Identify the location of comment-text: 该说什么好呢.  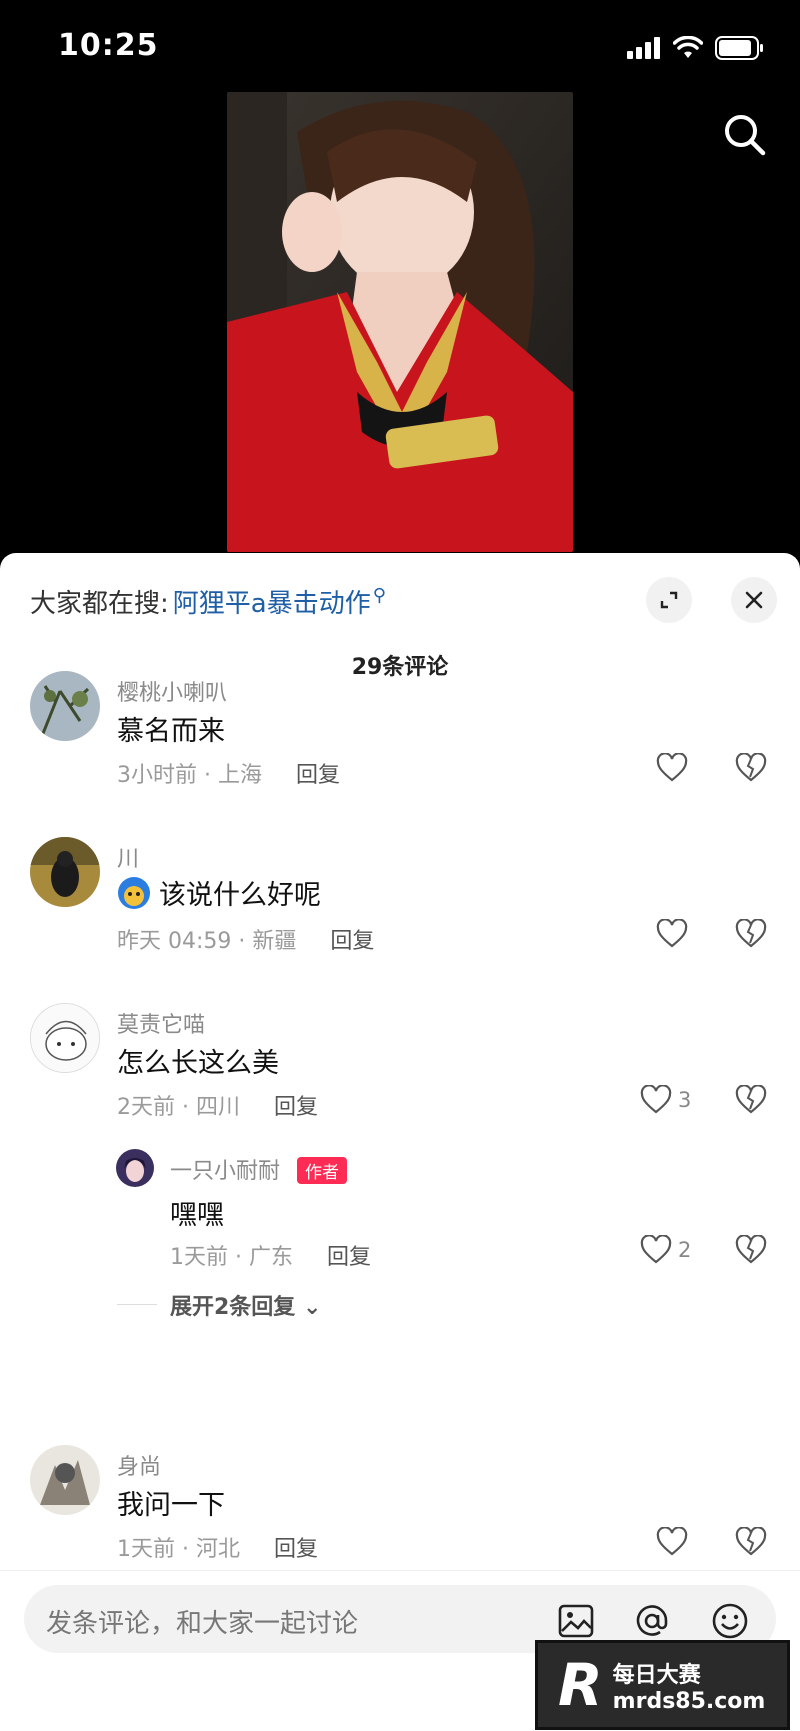
(219, 892).